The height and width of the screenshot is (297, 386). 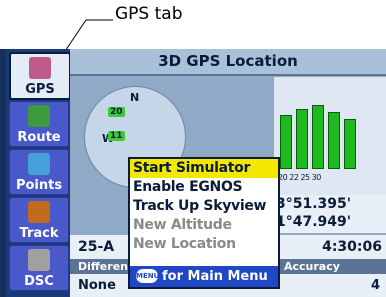 I want to click on points-icon, so click(x=39, y=164).